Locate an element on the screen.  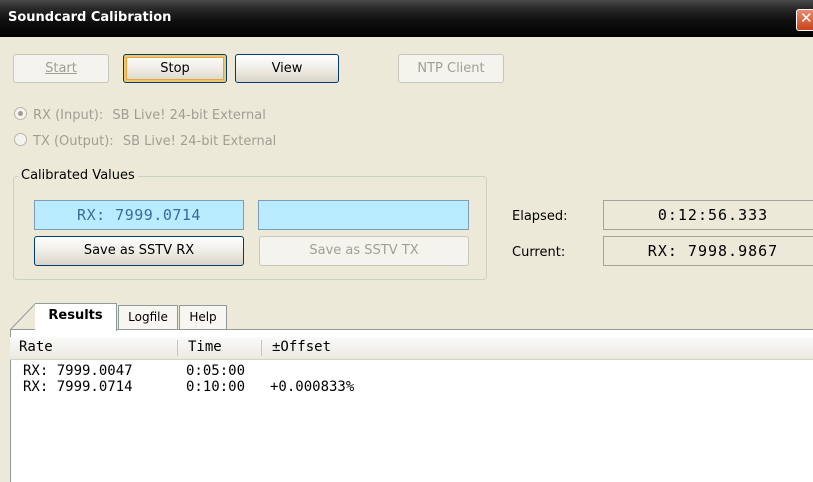
current-label: Current: is located at coordinates (539, 252).